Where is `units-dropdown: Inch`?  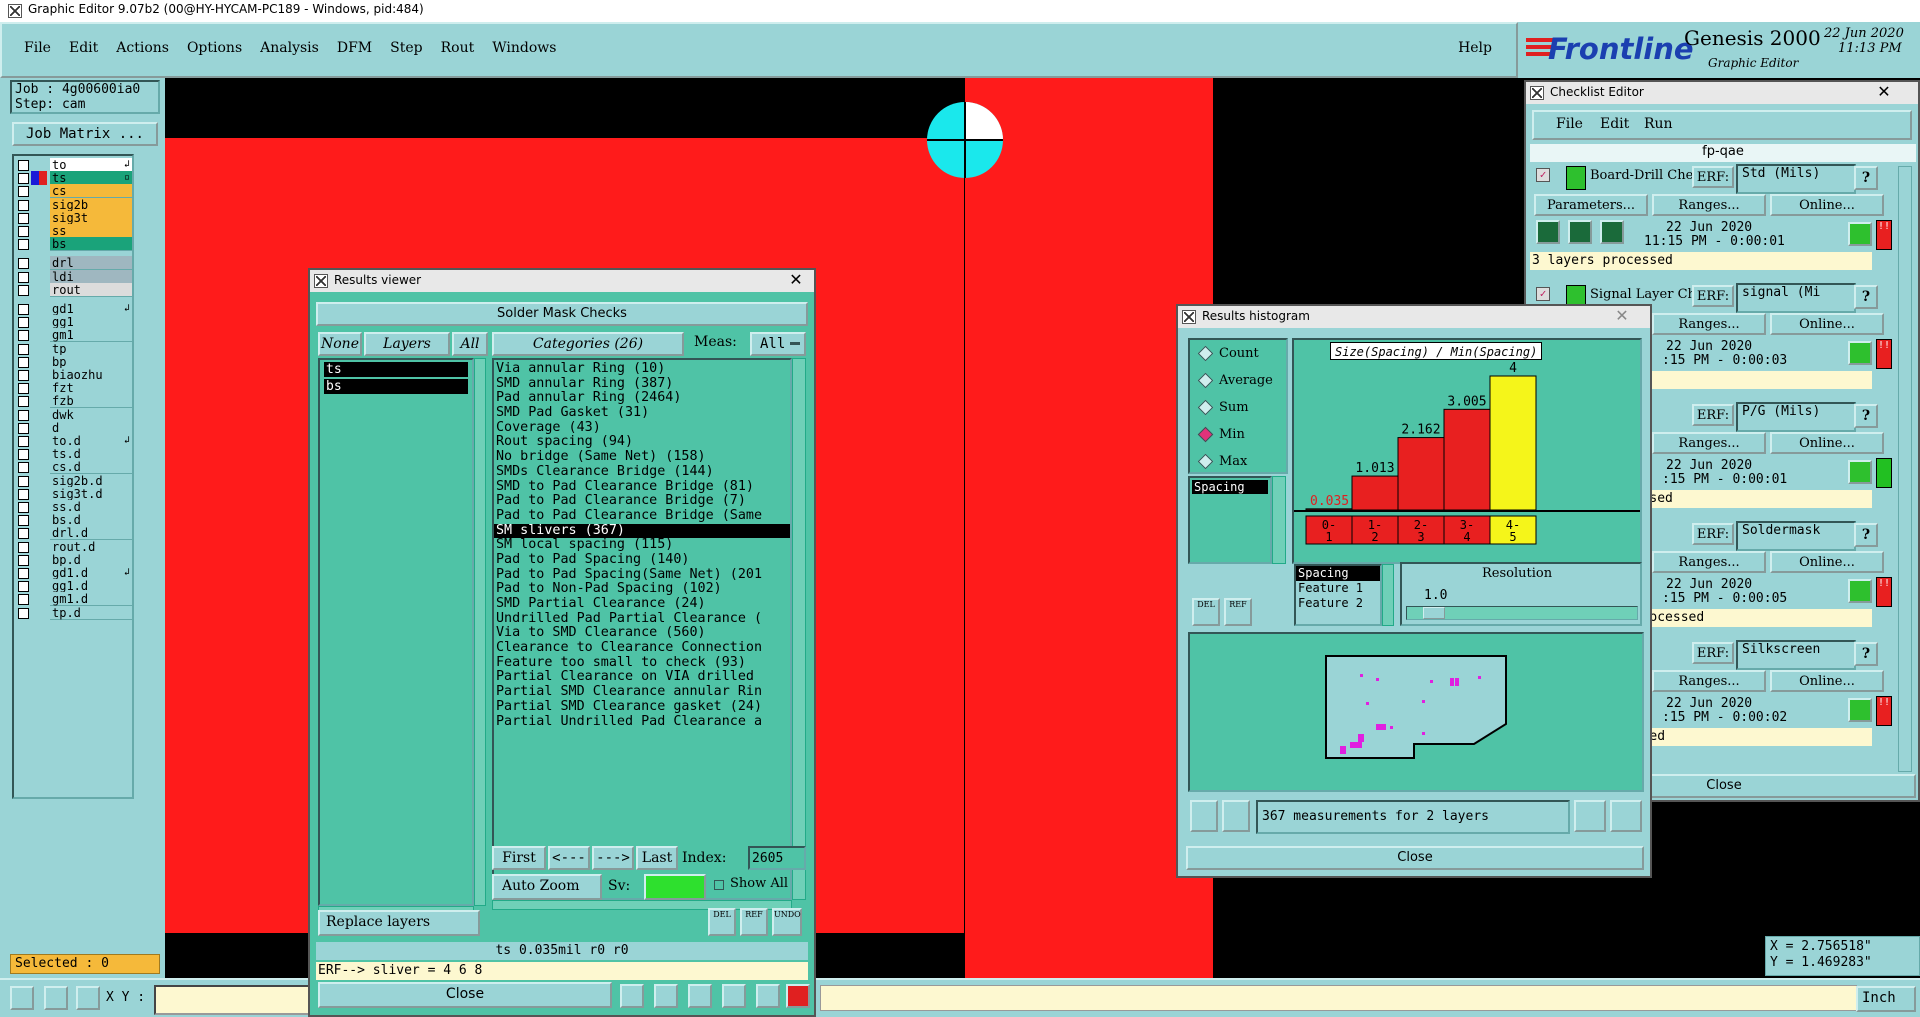 units-dropdown: Inch is located at coordinates (1886, 999).